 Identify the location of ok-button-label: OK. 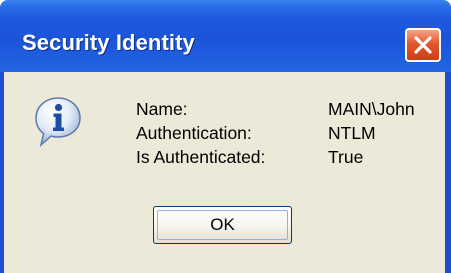
(222, 224).